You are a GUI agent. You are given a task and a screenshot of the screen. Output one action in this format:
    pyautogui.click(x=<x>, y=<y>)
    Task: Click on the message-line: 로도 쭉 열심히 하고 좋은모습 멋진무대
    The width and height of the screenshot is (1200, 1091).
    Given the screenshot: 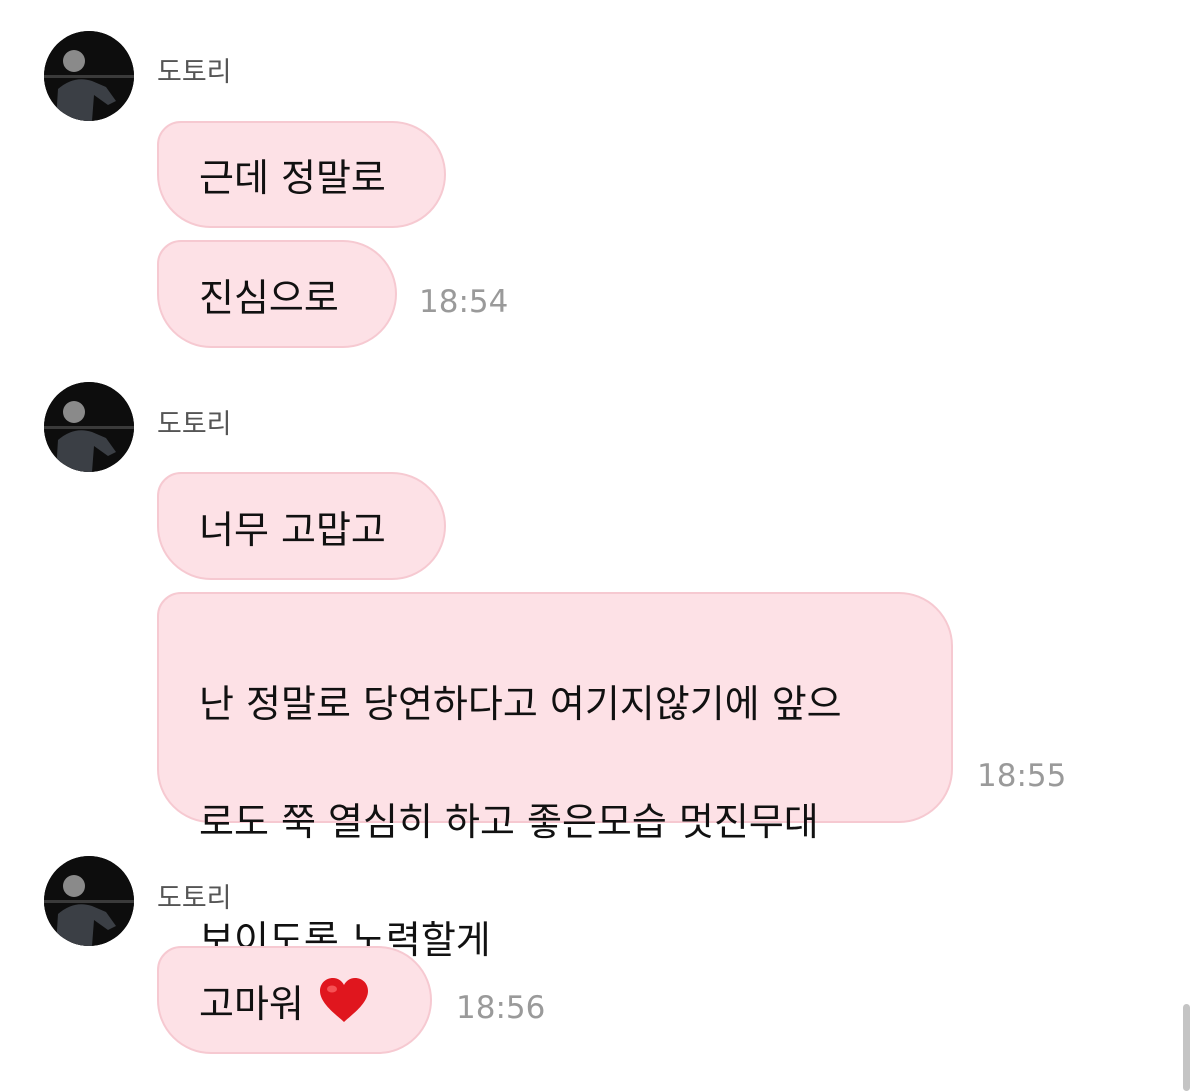 What is the action you would take?
    pyautogui.click(x=509, y=822)
    